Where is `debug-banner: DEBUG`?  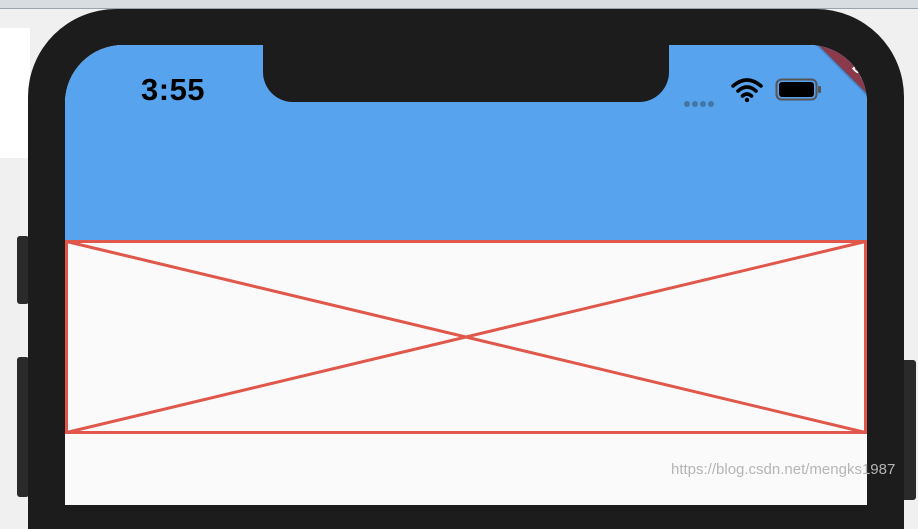 debug-banner: DEBUG is located at coordinates (811, 115).